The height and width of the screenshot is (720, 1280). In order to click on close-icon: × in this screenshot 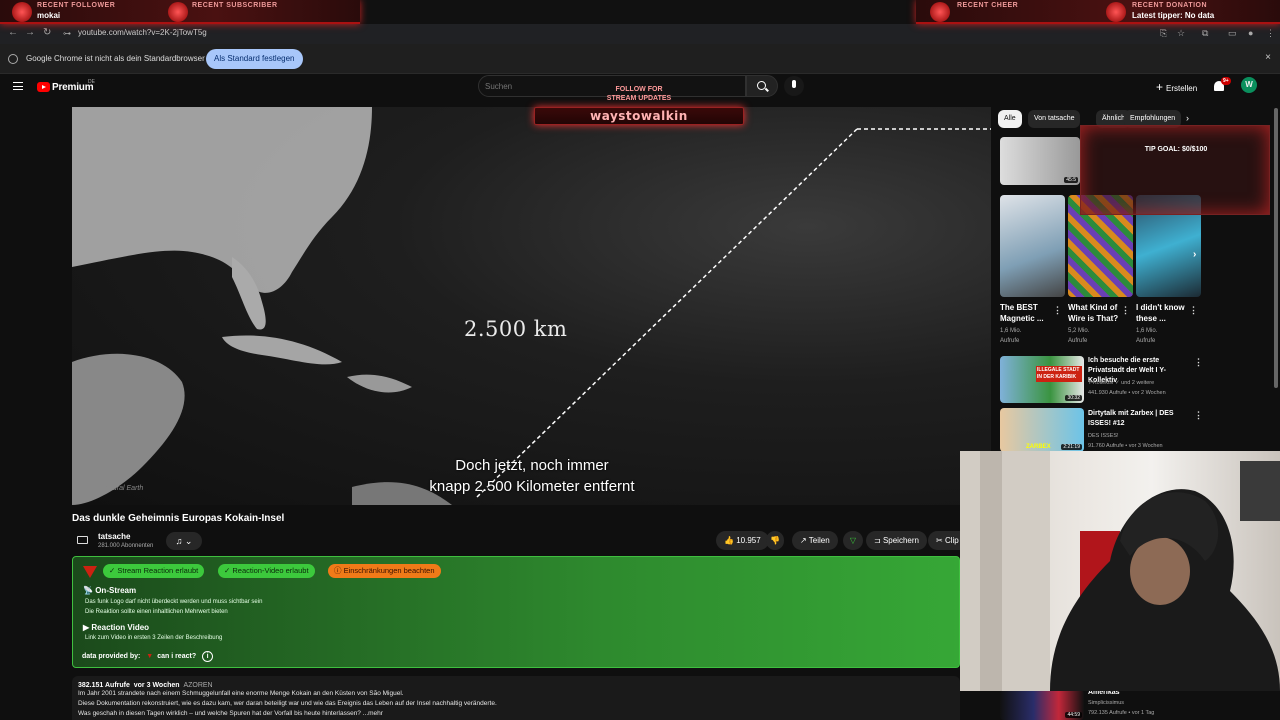, I will do `click(1268, 57)`.